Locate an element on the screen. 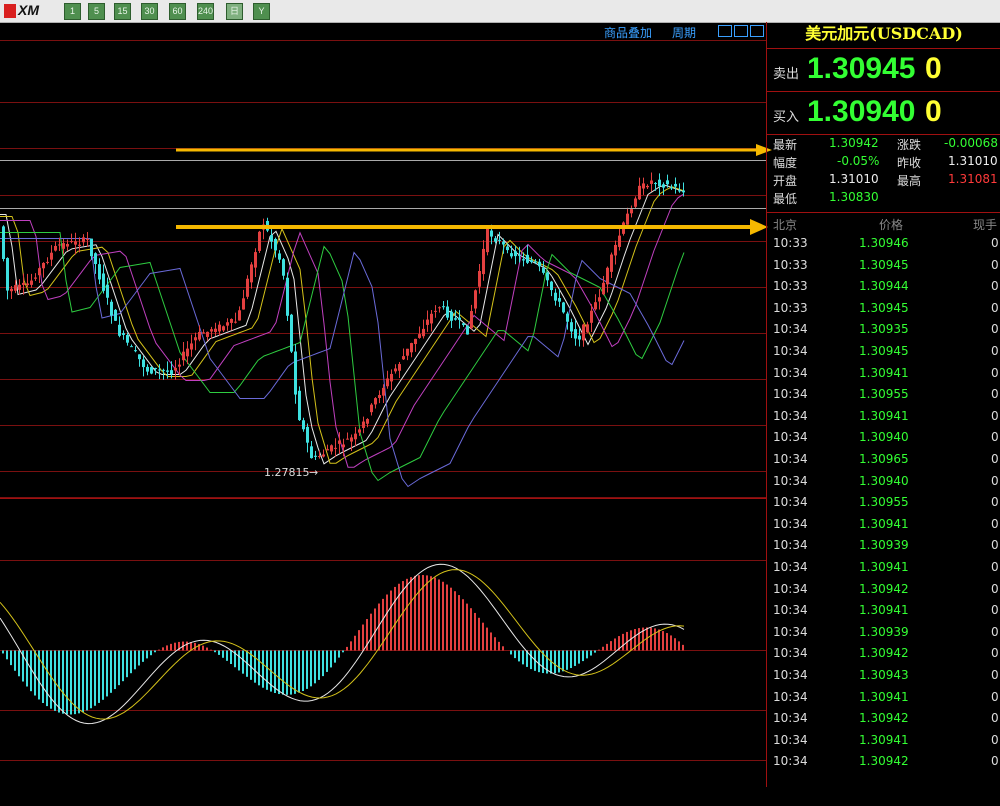 The image size is (1000, 806). symbol-title: 美元加元(USDCAD) is located at coordinates (883, 34).